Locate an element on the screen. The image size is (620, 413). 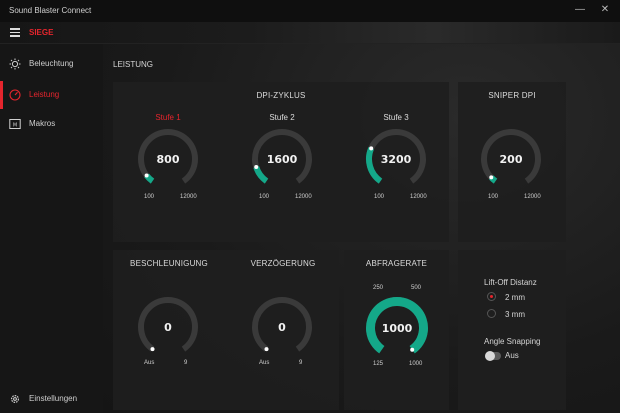
sidebar-item-beleuchtung: Beleuchtung is located at coordinates (51, 64).